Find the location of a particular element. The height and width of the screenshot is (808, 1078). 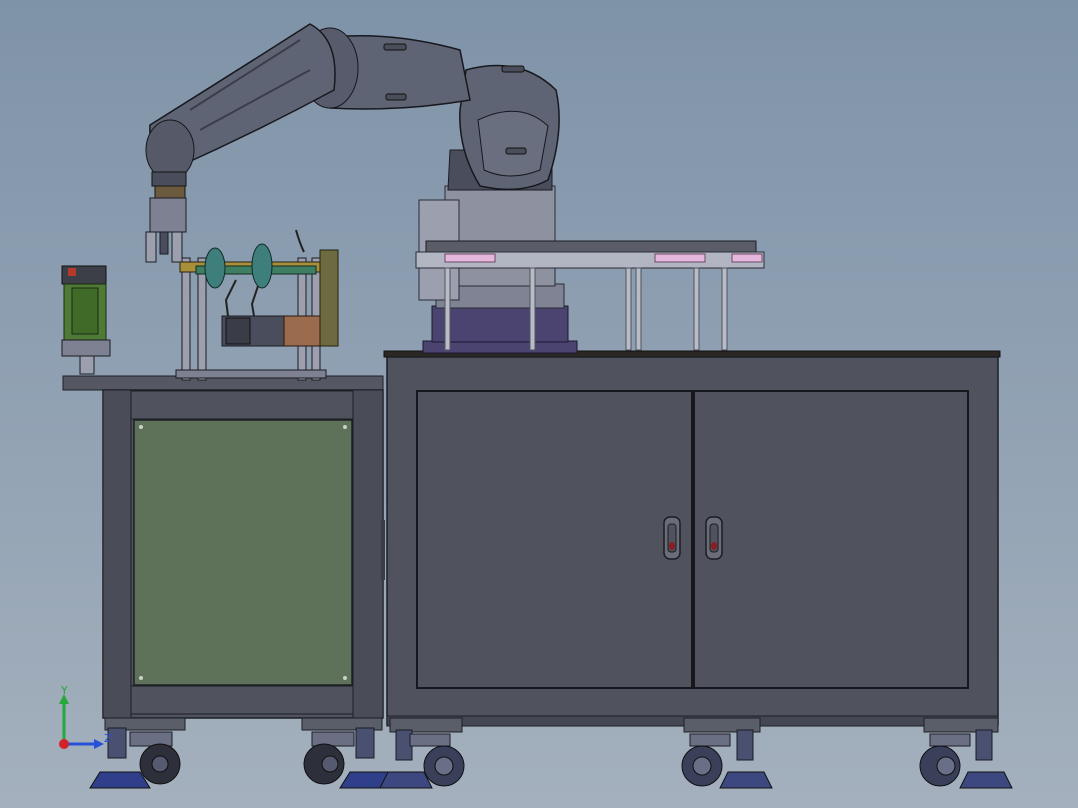

robot-arm is located at coordinates (352, 107).